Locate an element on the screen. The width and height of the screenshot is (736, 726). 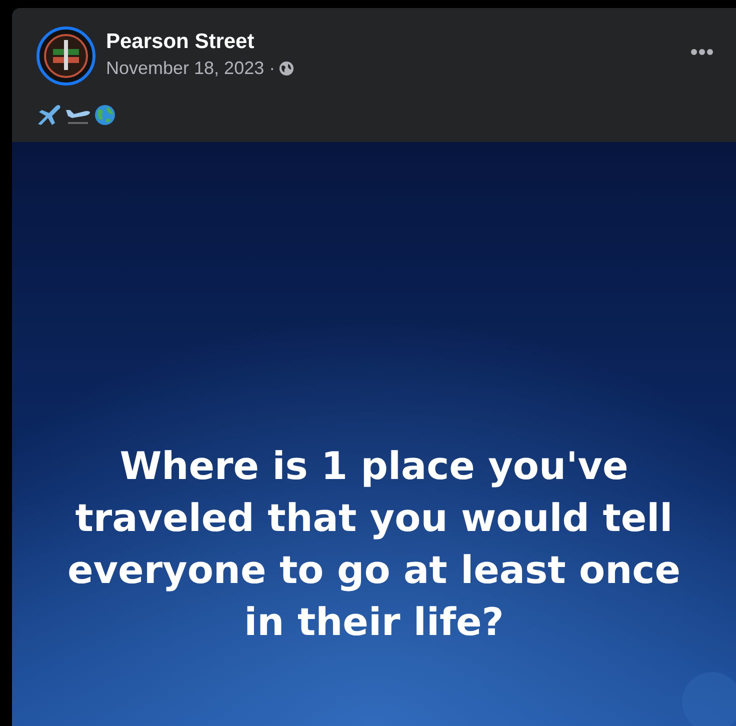
airplane-icon is located at coordinates (49, 115).